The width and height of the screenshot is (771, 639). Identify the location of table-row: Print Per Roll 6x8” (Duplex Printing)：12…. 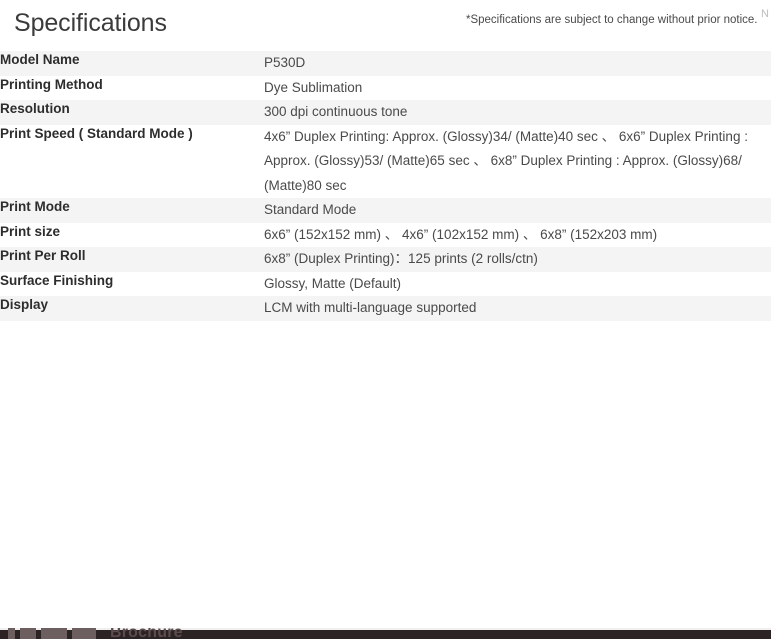
(385, 259).